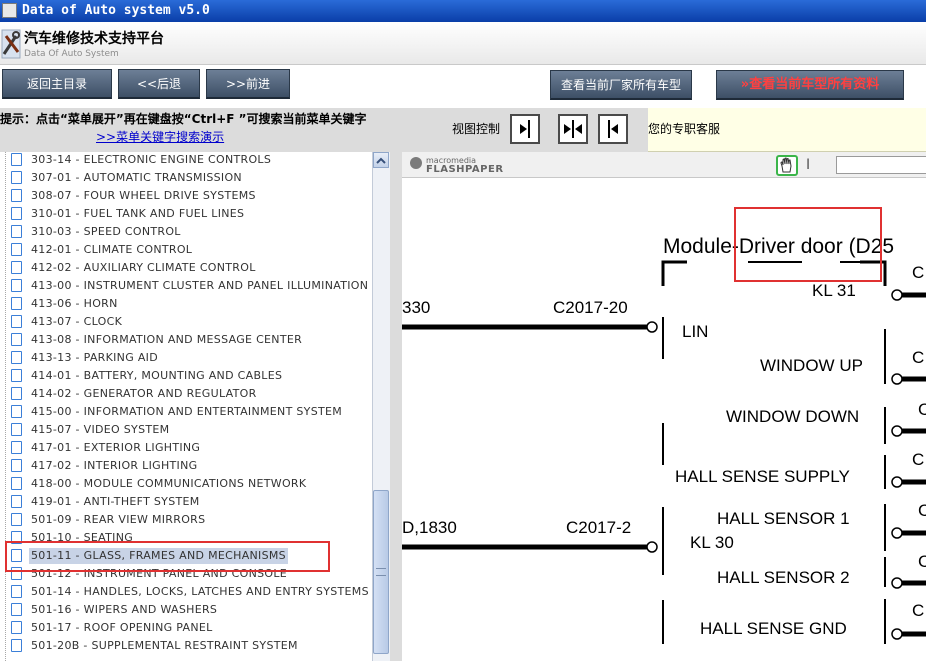  I want to click on wrench-screwdriver-icon, so click(11, 44).